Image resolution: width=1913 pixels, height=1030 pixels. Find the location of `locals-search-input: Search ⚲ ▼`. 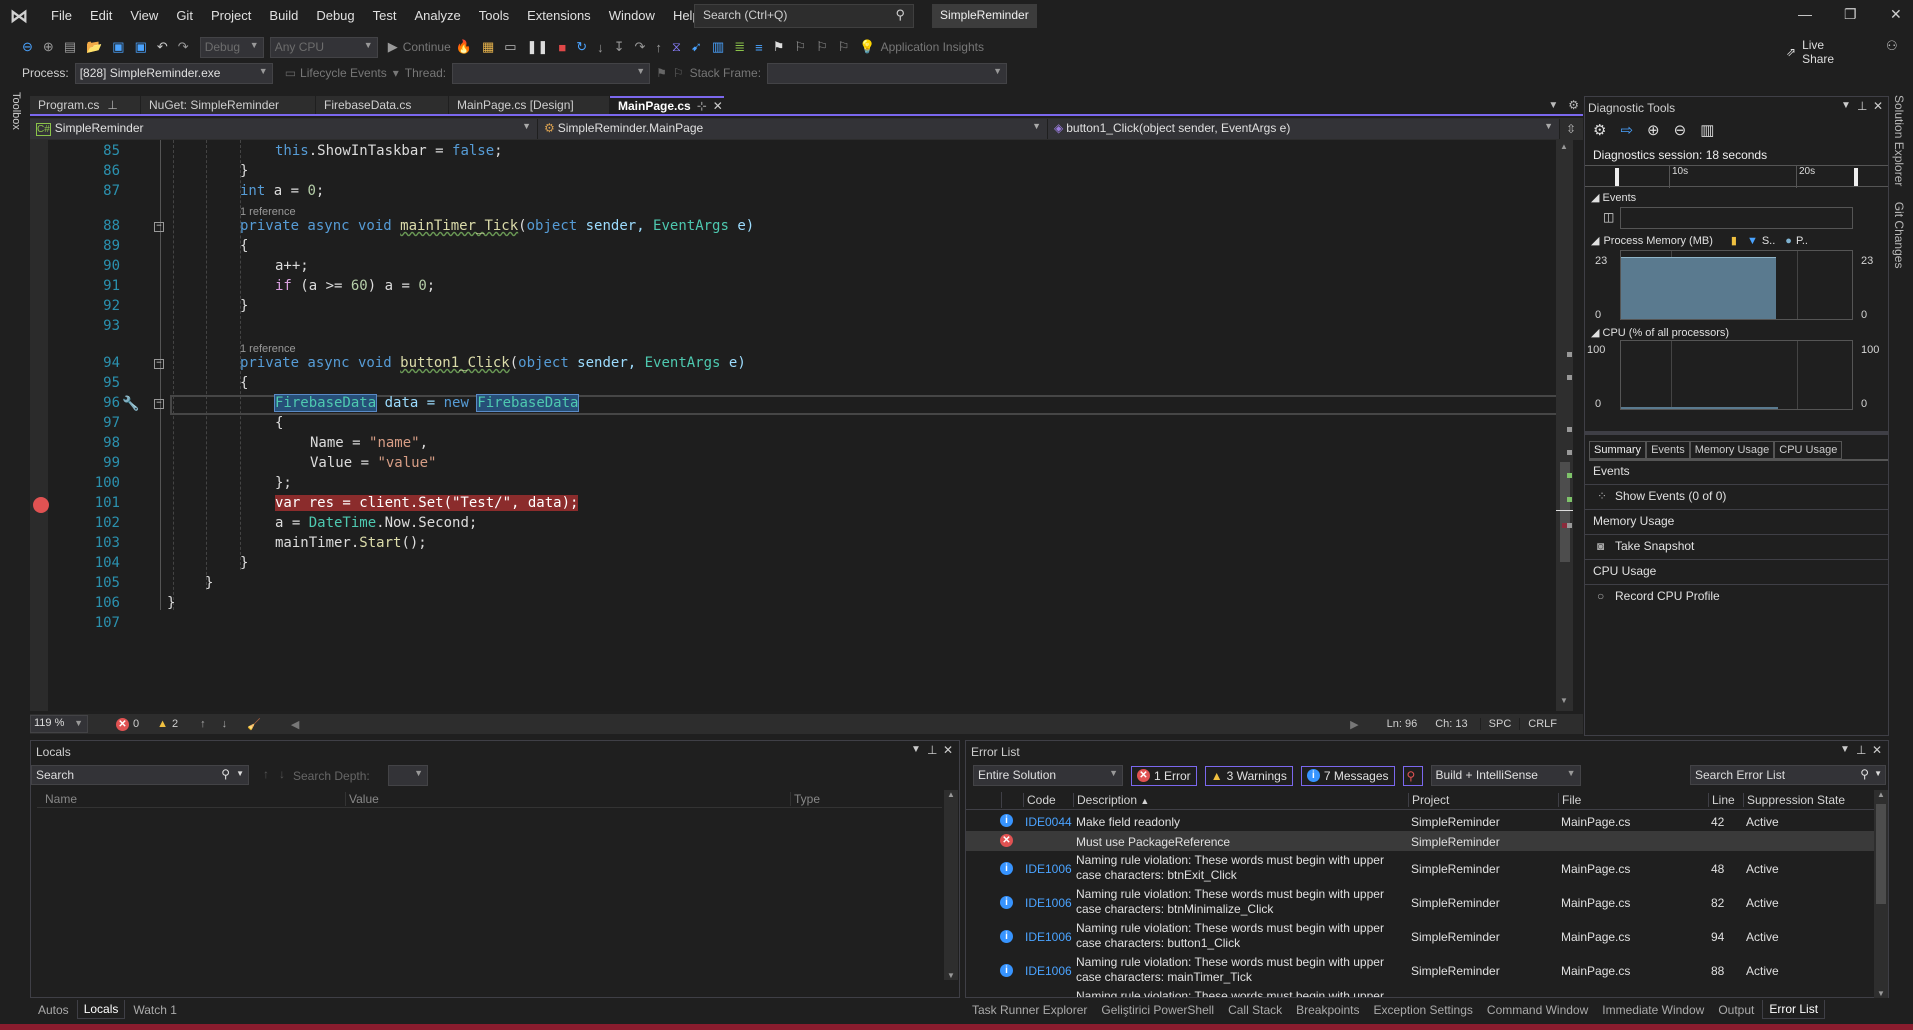

locals-search-input: Search ⚲ ▼ is located at coordinates (140, 775).